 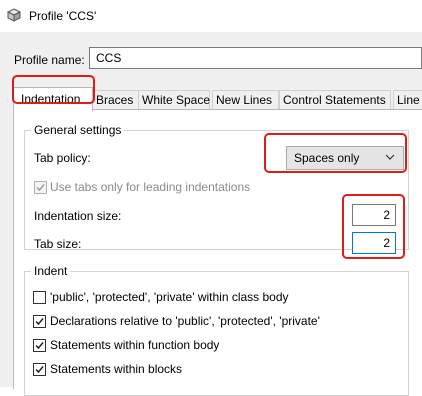 What do you see at coordinates (78, 216) in the screenshot?
I see `indentation-size-label: Indentation size:` at bounding box center [78, 216].